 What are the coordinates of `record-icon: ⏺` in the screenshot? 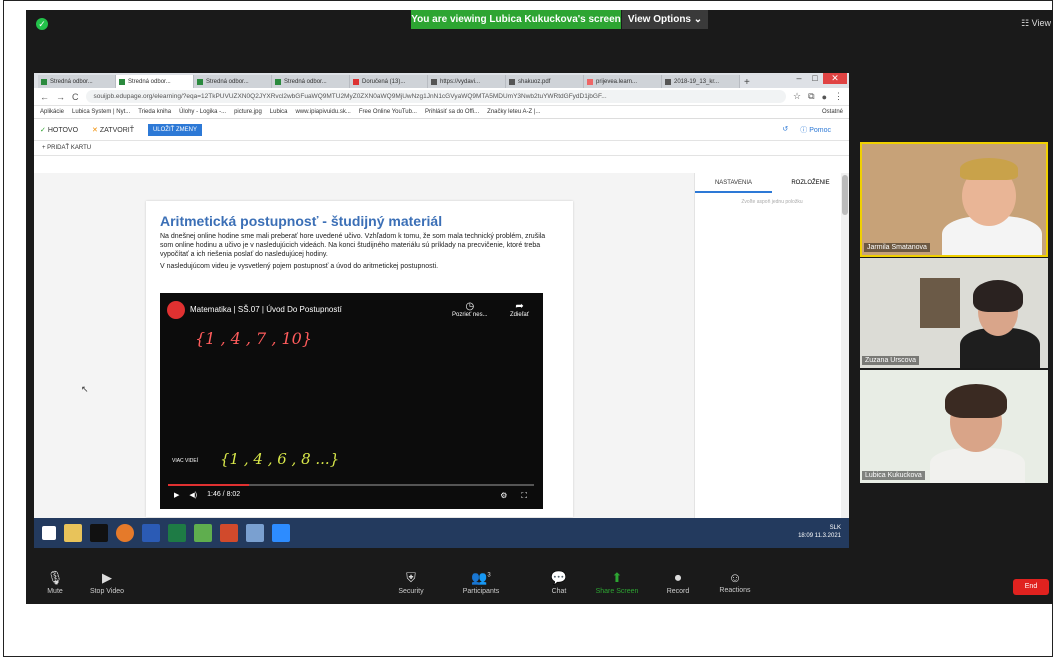 It's located at (678, 577).